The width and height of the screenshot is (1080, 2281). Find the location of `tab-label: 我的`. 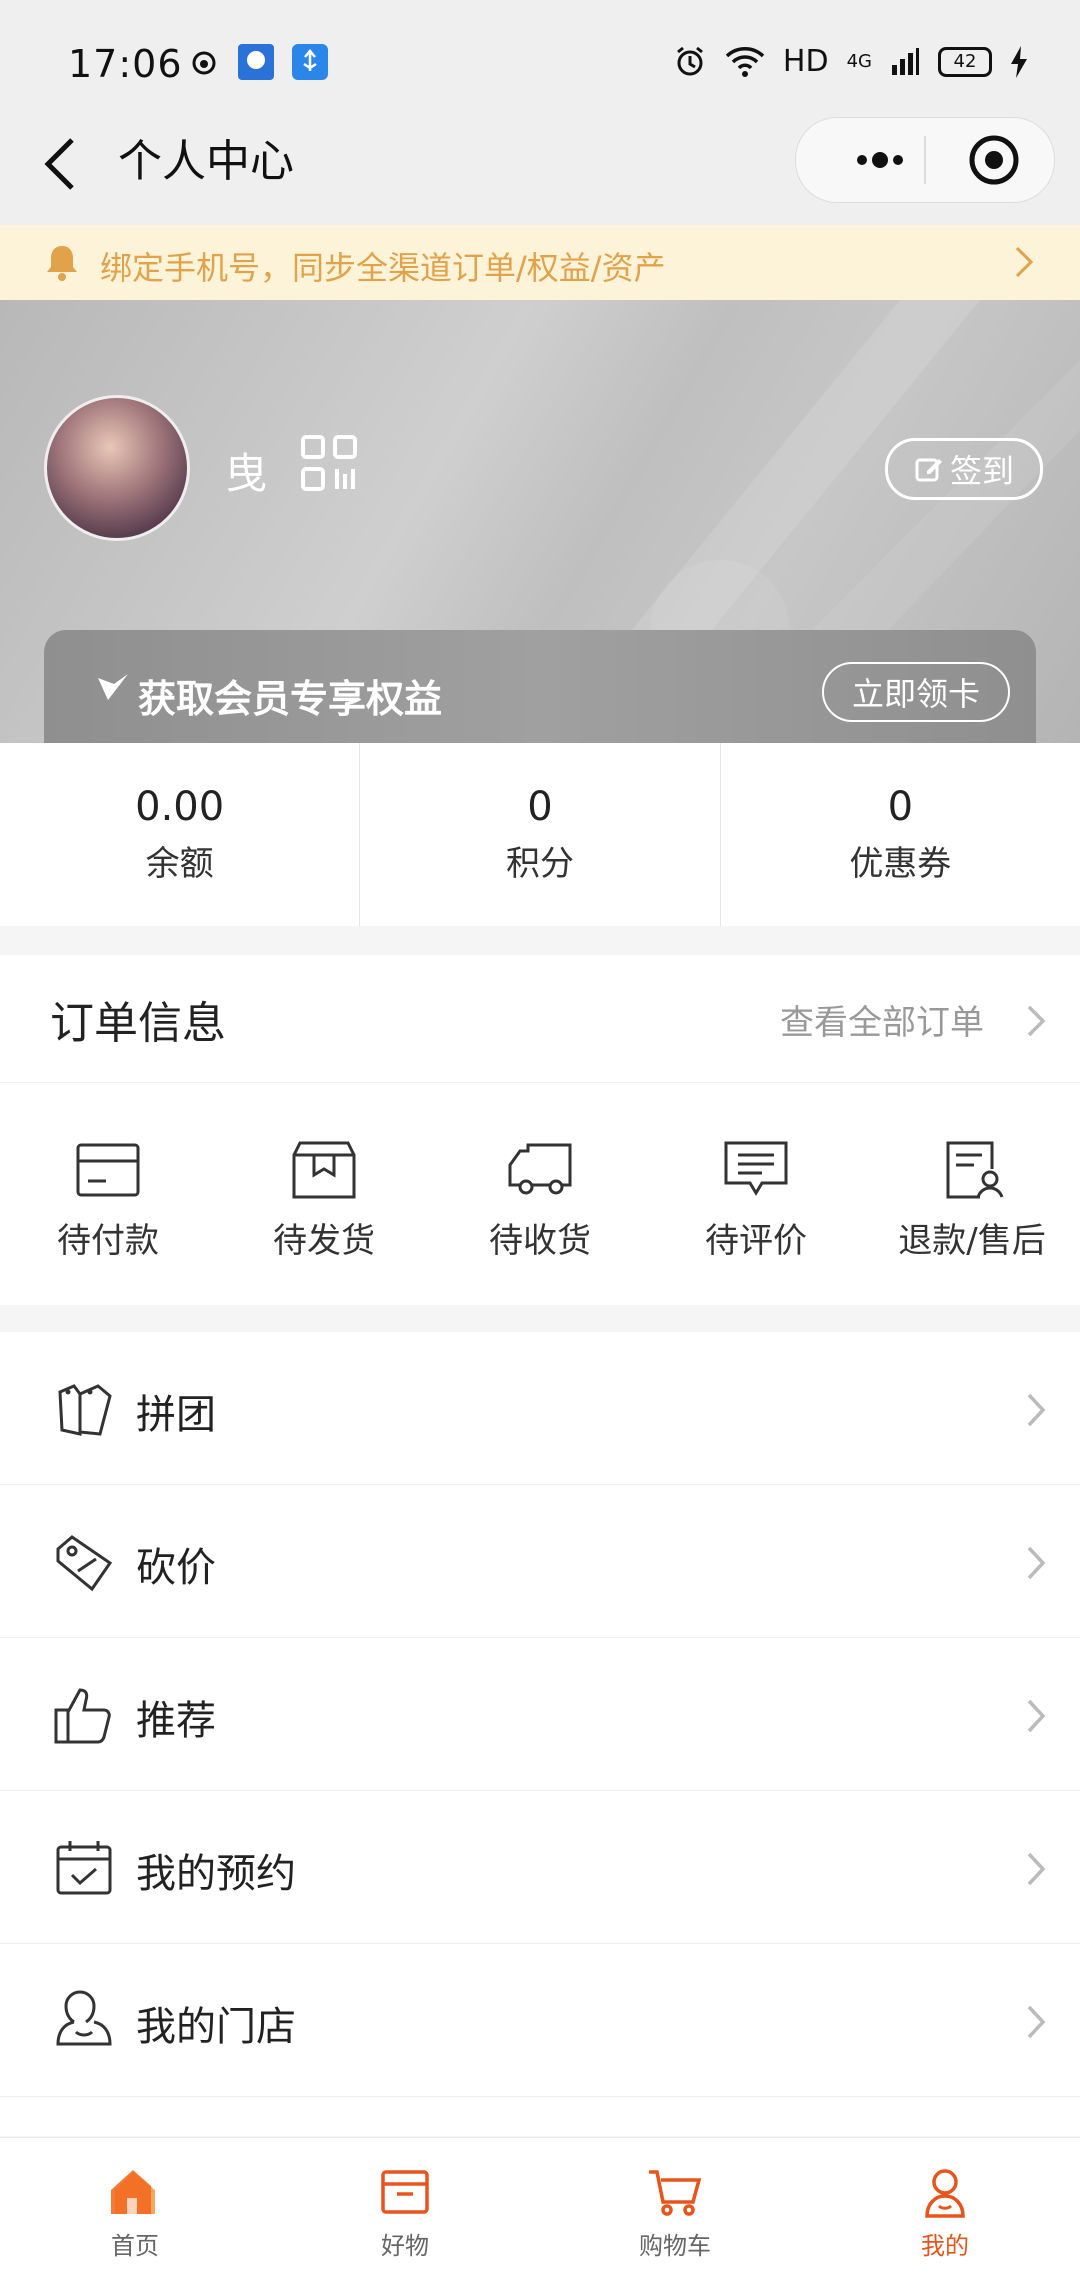

tab-label: 我的 is located at coordinates (945, 2246).